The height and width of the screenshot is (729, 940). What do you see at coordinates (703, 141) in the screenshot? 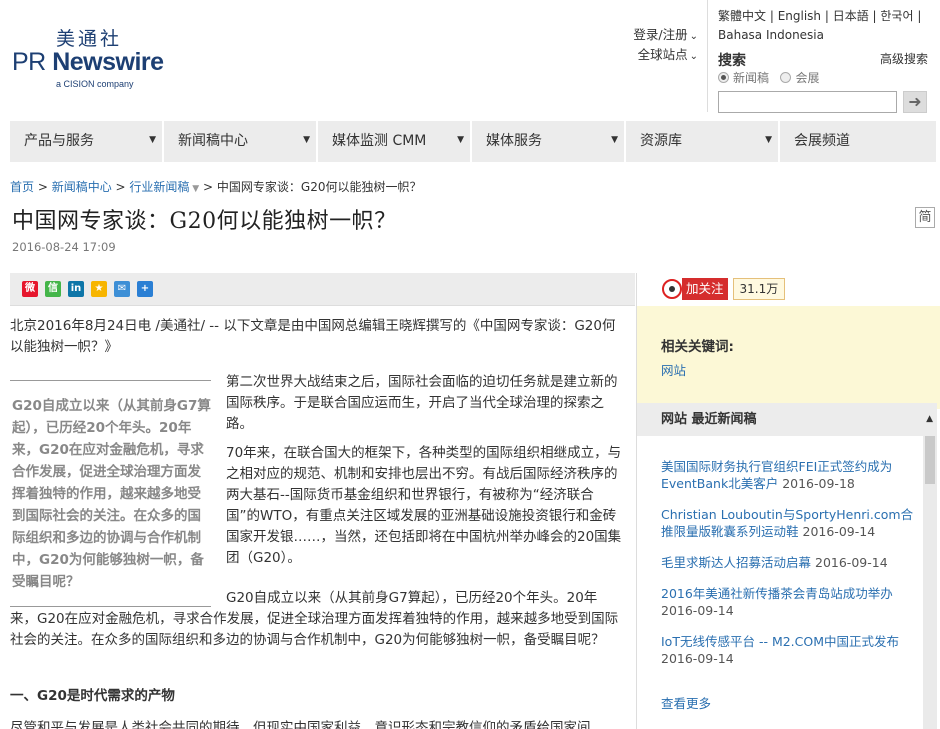
I see `nav-resources: 资源库 ▼` at bounding box center [703, 141].